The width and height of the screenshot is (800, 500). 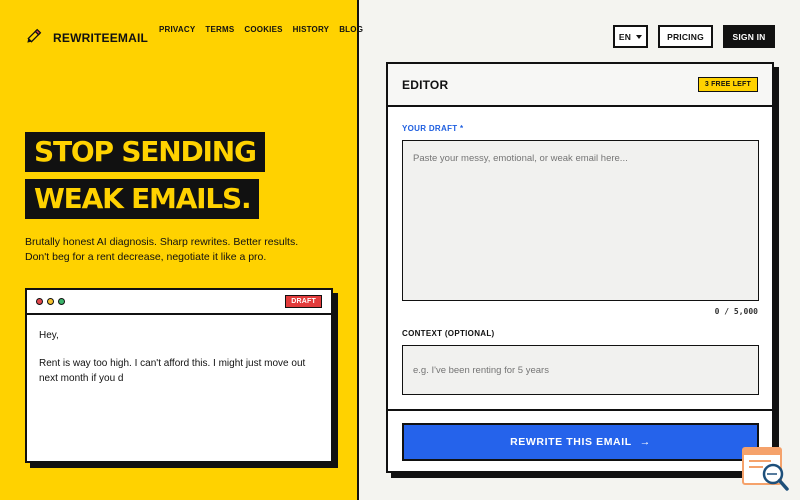 I want to click on headline-line-2: WEAK EMAILS., so click(x=142, y=199).